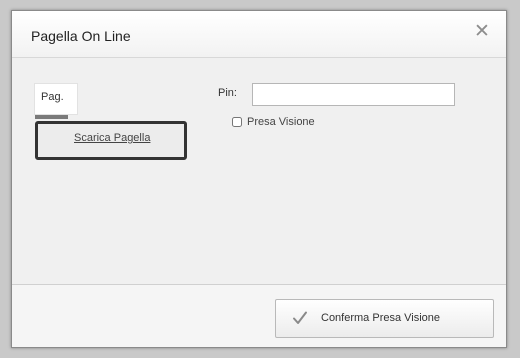 Image resolution: width=520 pixels, height=358 pixels. Describe the element at coordinates (300, 317) in the screenshot. I see `checkmark-icon` at that location.